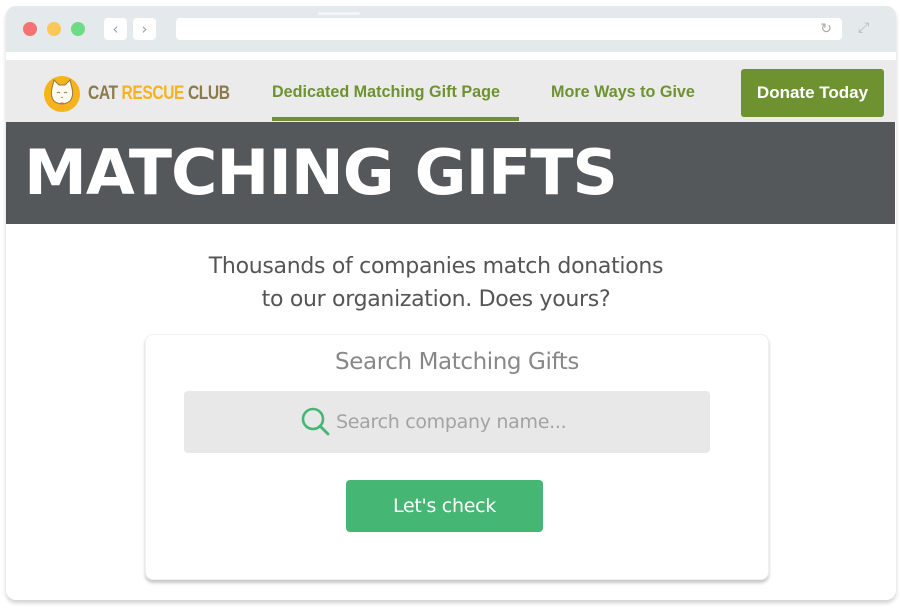 Image resolution: width=900 pixels, height=610 pixels. Describe the element at coordinates (321, 172) in the screenshot. I see `page-title: MATCHING GIFTS` at that location.